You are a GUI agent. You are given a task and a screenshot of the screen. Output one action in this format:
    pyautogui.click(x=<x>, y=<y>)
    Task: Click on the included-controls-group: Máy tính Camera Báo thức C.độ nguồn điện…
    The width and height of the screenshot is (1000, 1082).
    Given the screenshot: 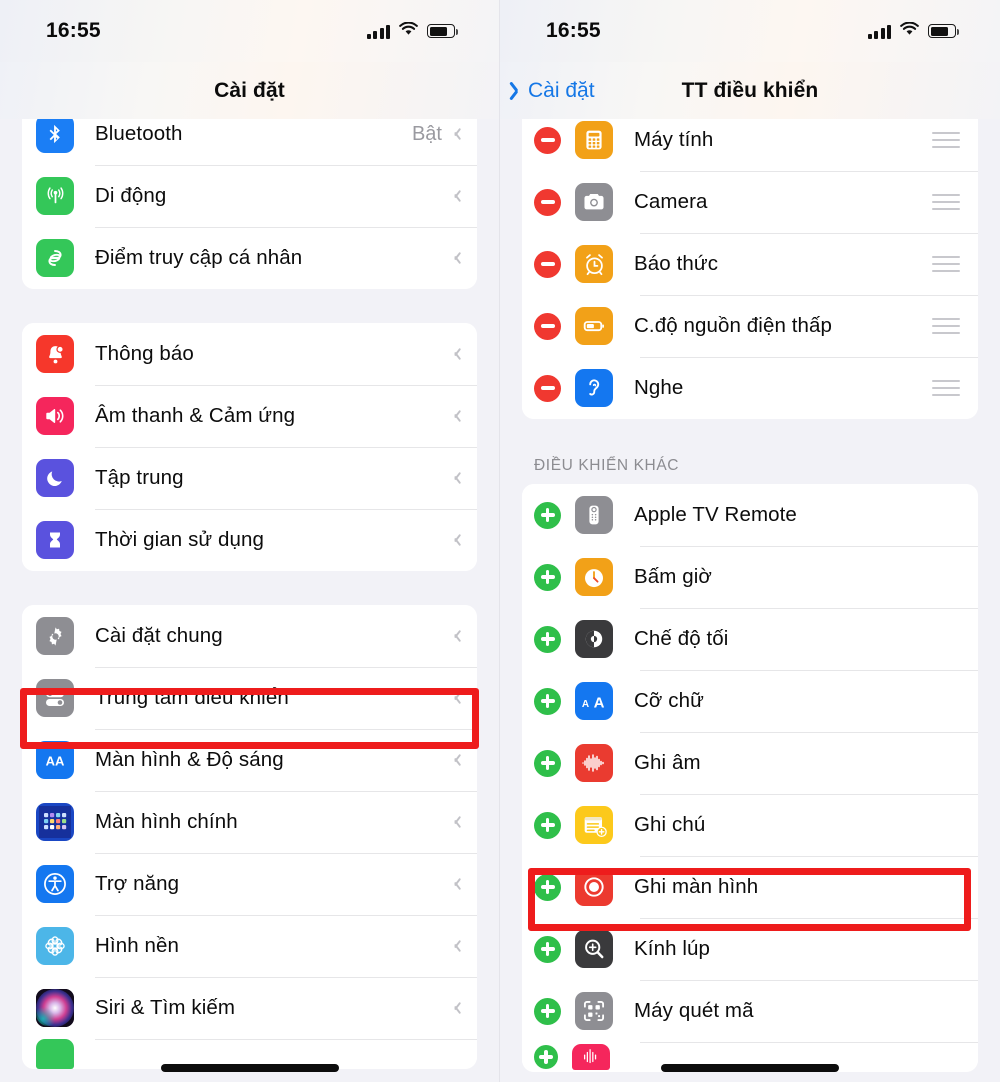 What is the action you would take?
    pyautogui.click(x=750, y=264)
    